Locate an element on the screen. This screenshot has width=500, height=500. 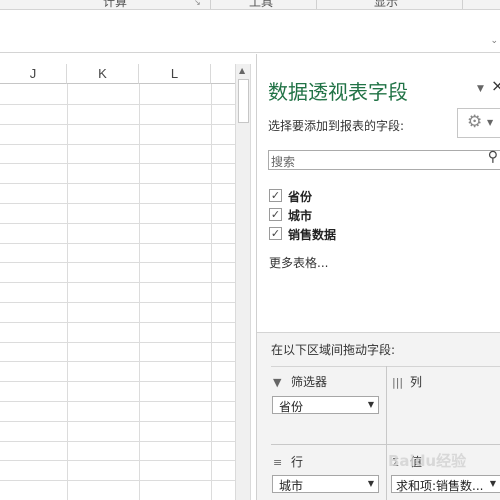
filters-field-pill: 省份 ▼ is located at coordinates (325, 405).